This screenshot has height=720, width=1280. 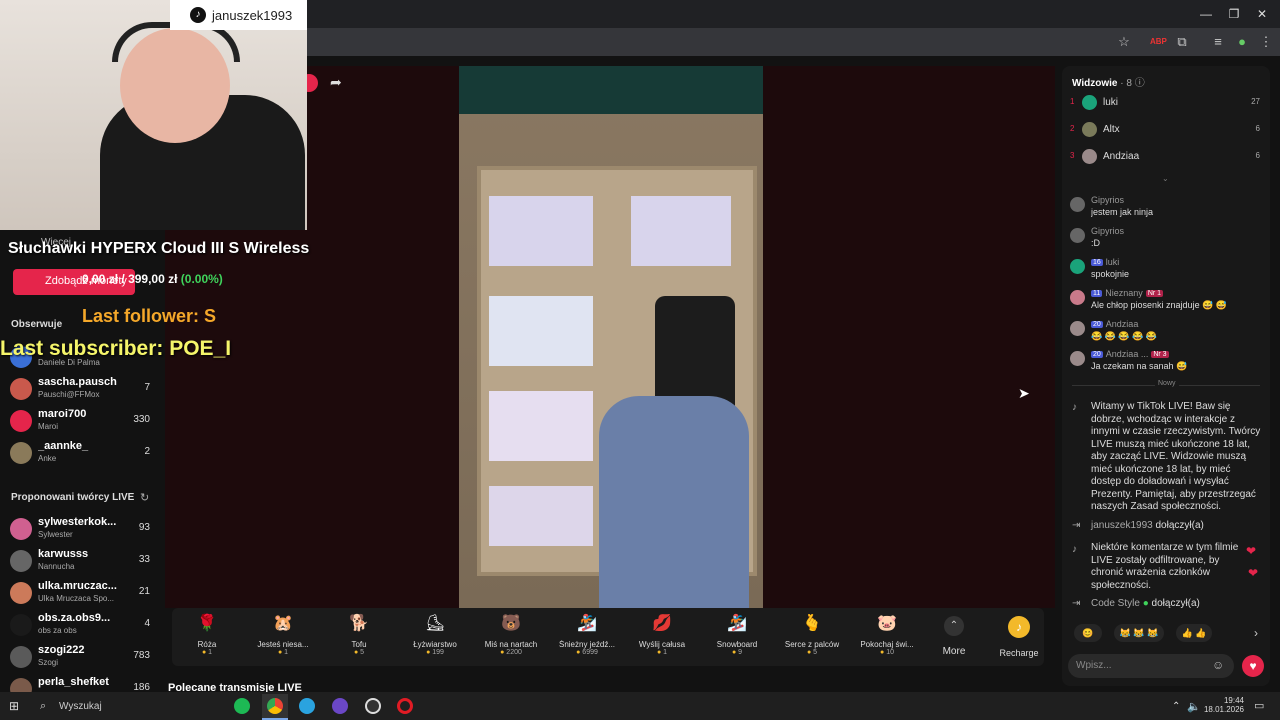 What do you see at coordinates (541, 231) in the screenshot?
I see `door-pane` at bounding box center [541, 231].